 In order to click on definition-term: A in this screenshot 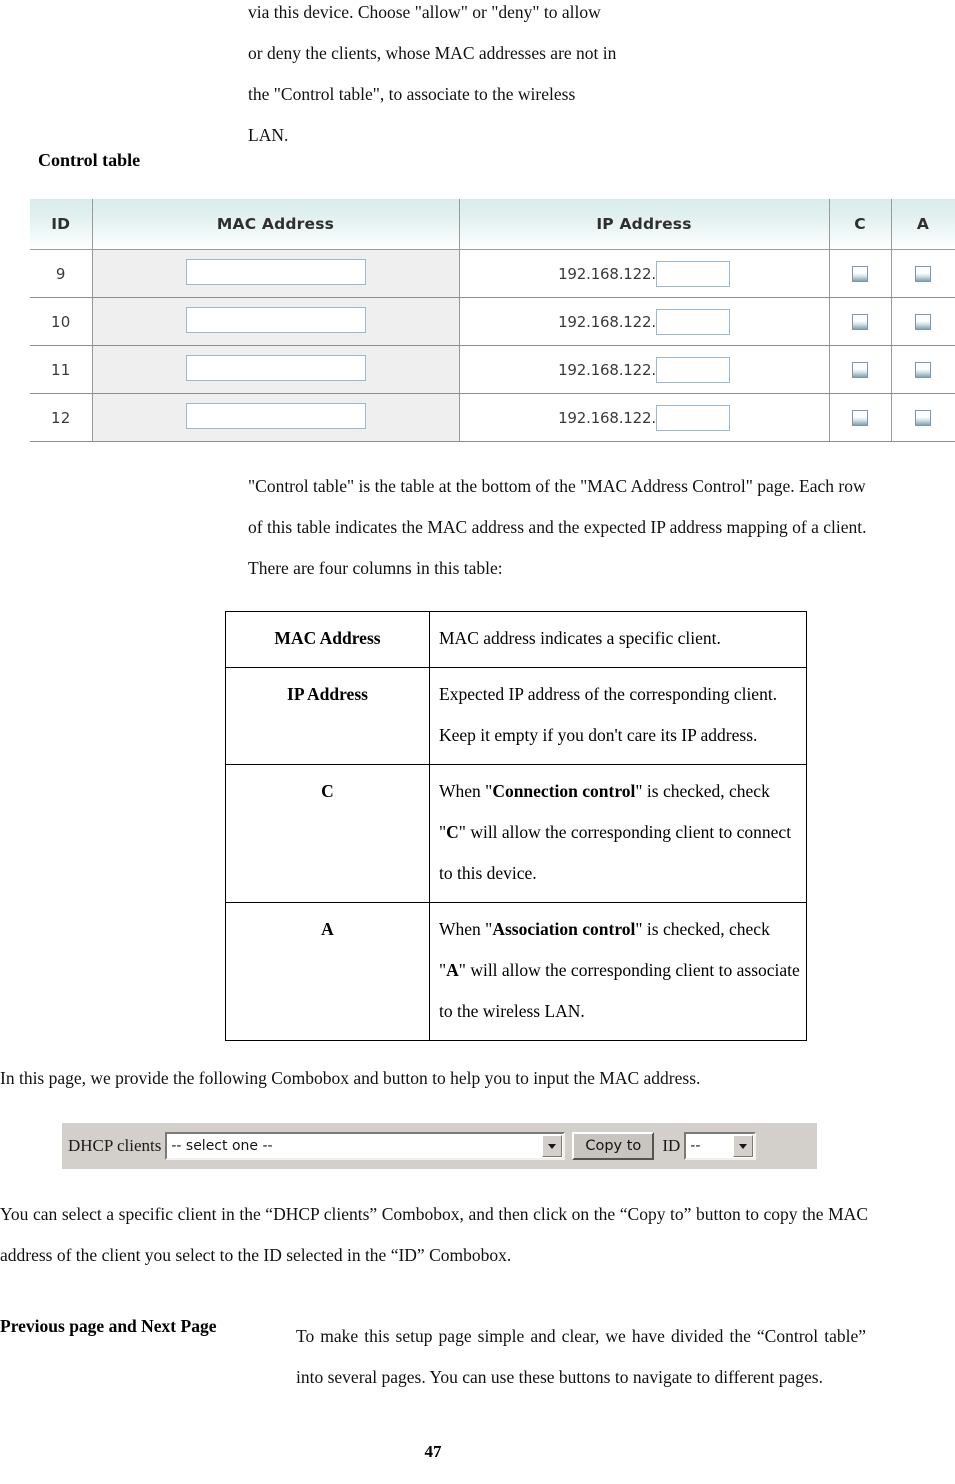, I will do `click(327, 971)`.